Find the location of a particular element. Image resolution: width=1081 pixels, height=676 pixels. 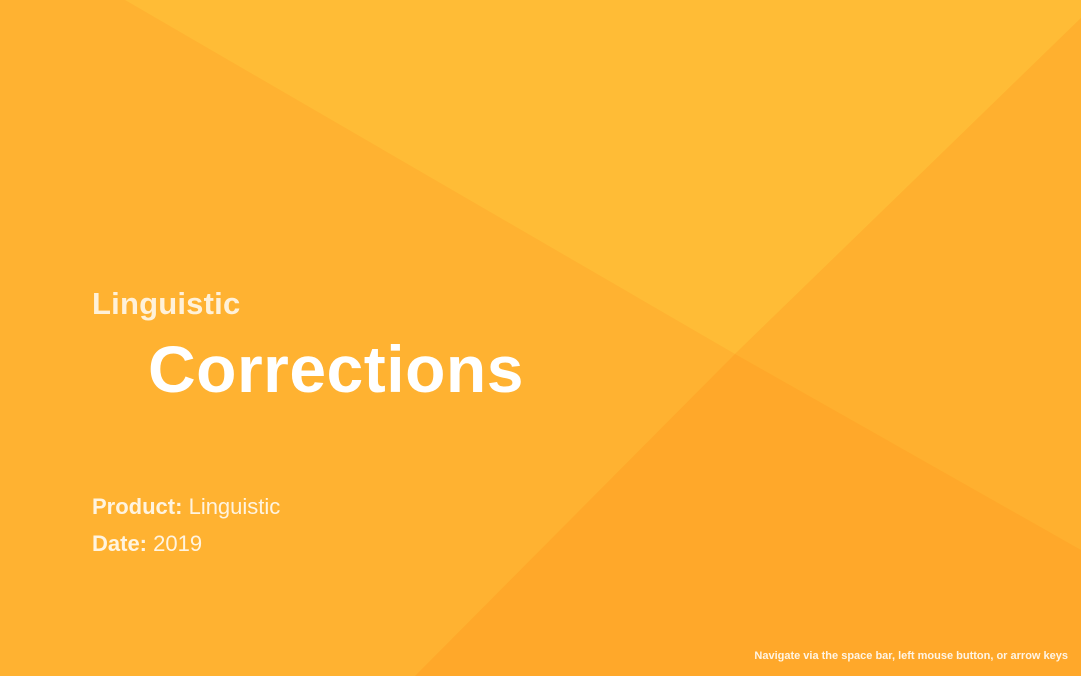

meta-product: Product: Linguistic is located at coordinates (186, 507).